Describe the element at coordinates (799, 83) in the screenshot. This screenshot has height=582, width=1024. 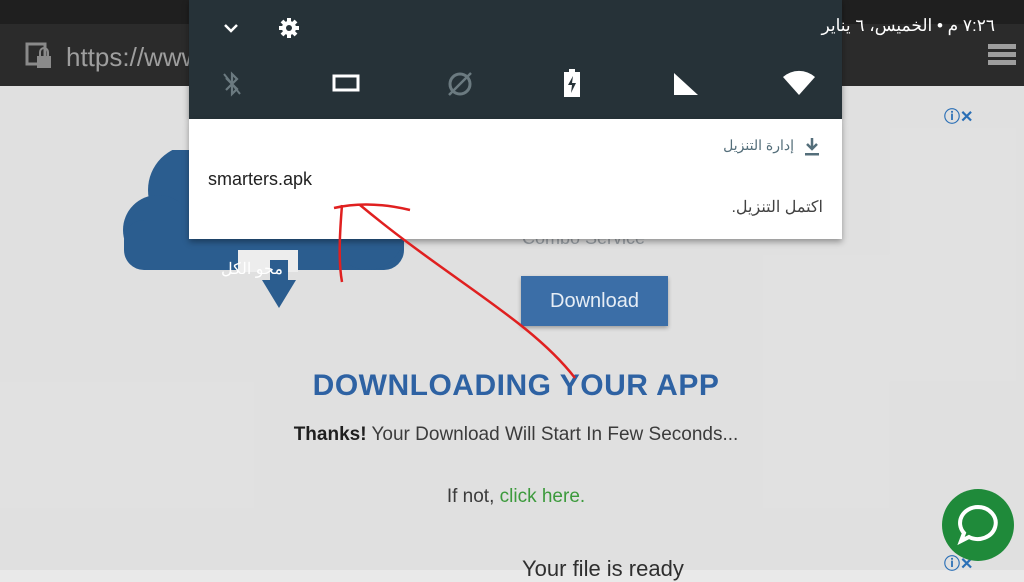
I see `wifi-icon` at that location.